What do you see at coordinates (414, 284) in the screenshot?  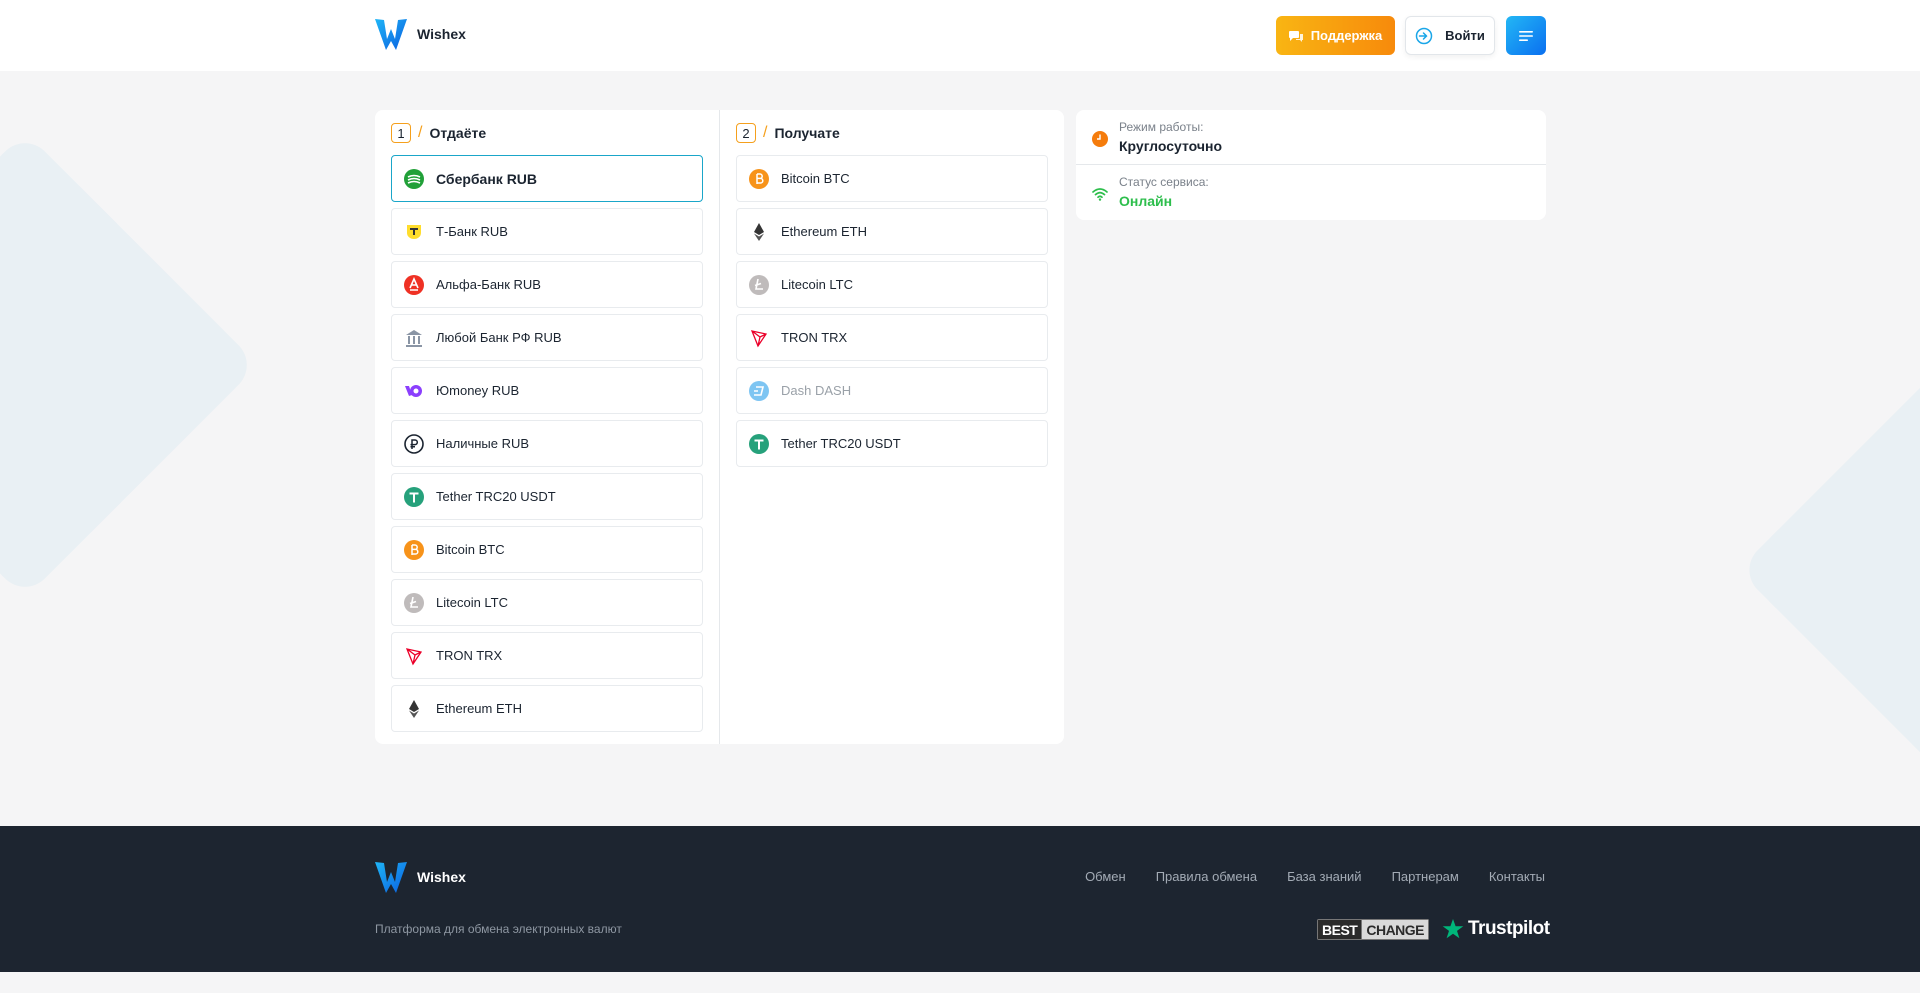 I see `alfabank-icon` at bounding box center [414, 284].